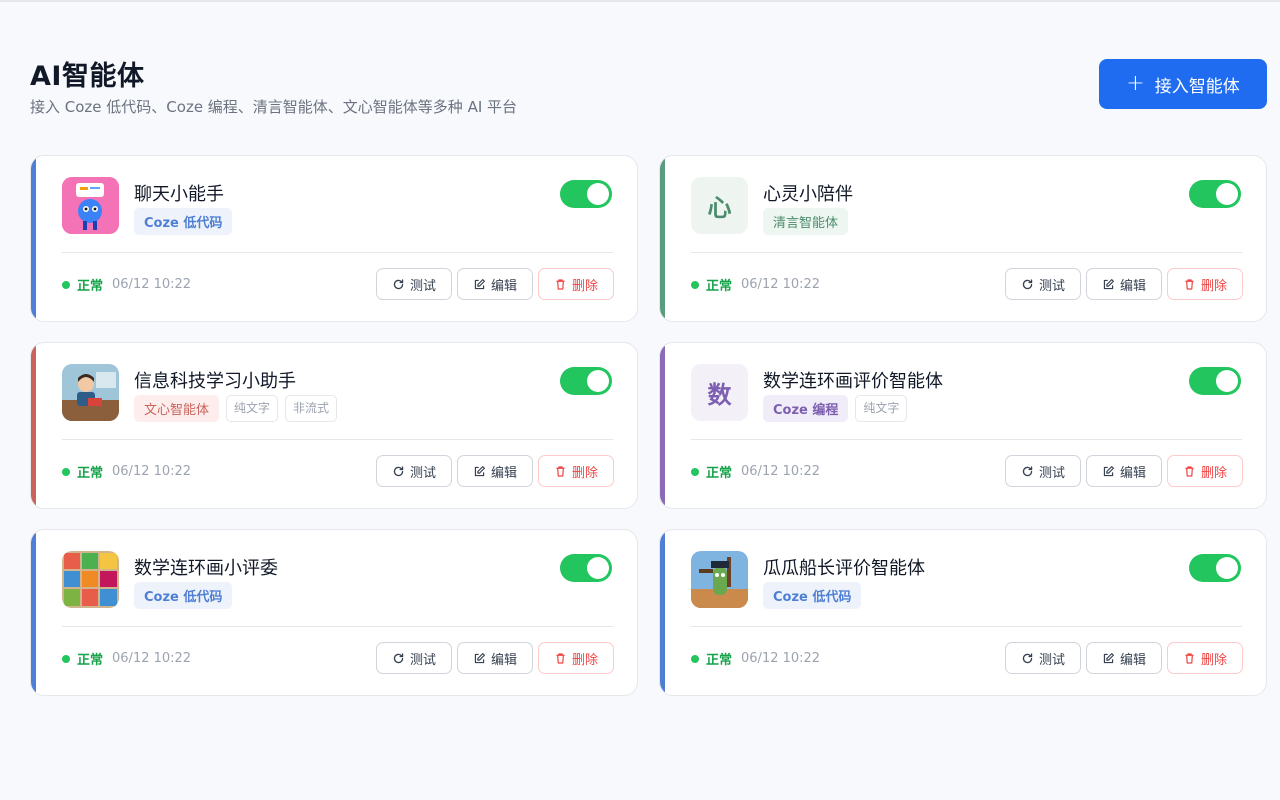  I want to click on agent-name: 瓜瓜船长评价智能体, so click(844, 568).